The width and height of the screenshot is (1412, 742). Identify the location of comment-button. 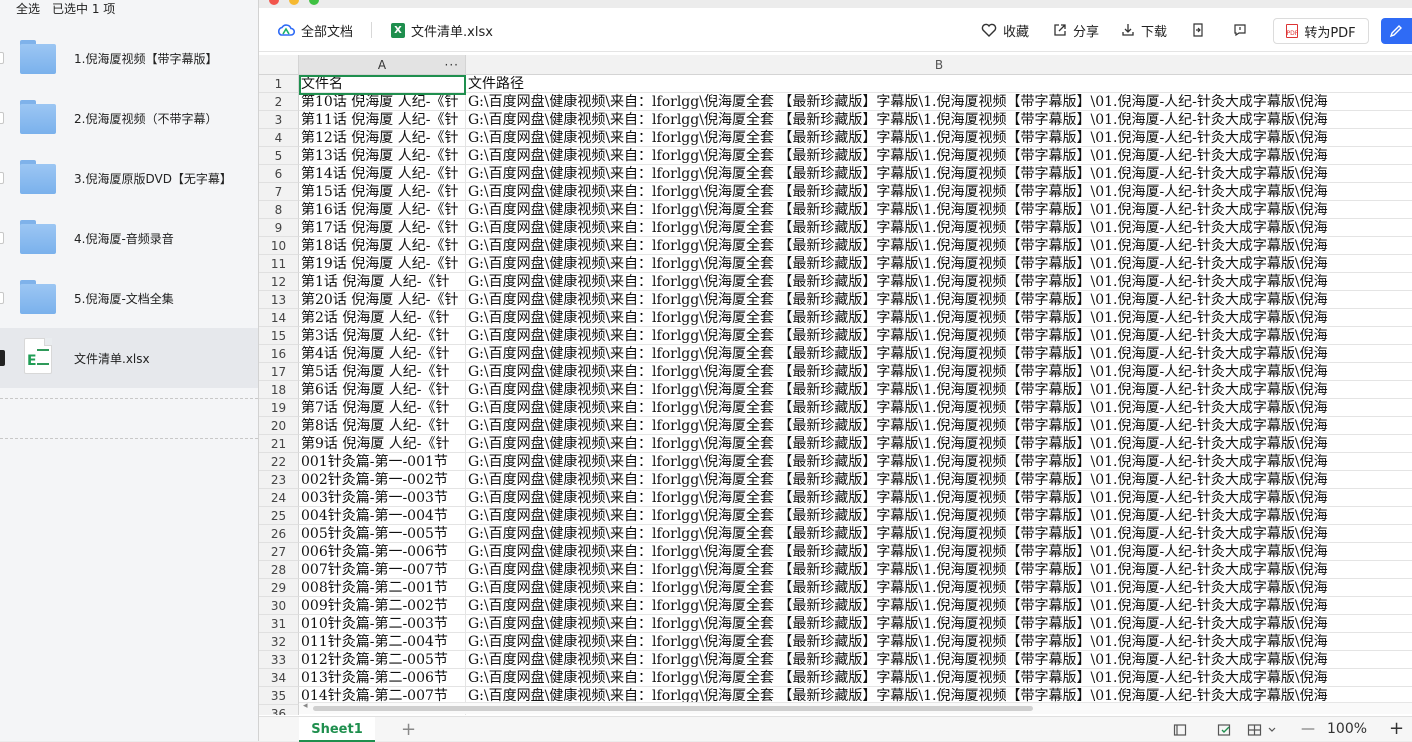
(1240, 30).